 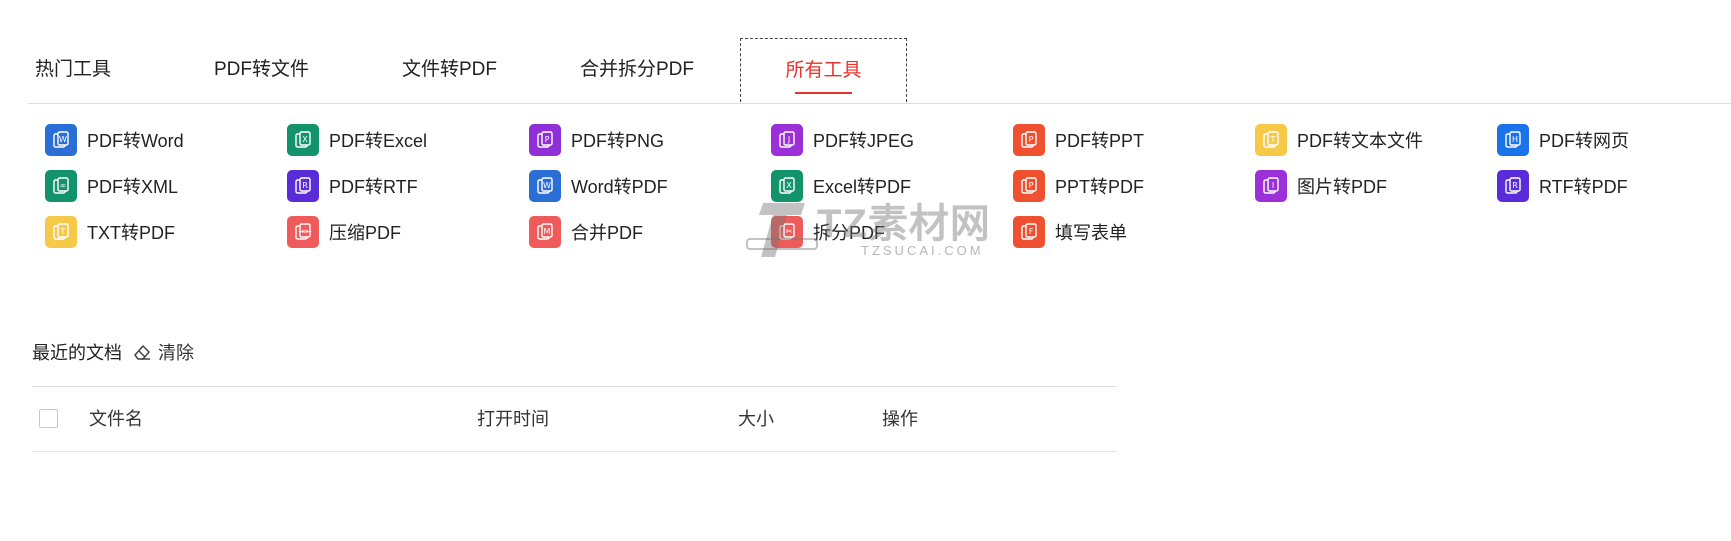 What do you see at coordinates (378, 141) in the screenshot?
I see `tool-label: PDF转Excel` at bounding box center [378, 141].